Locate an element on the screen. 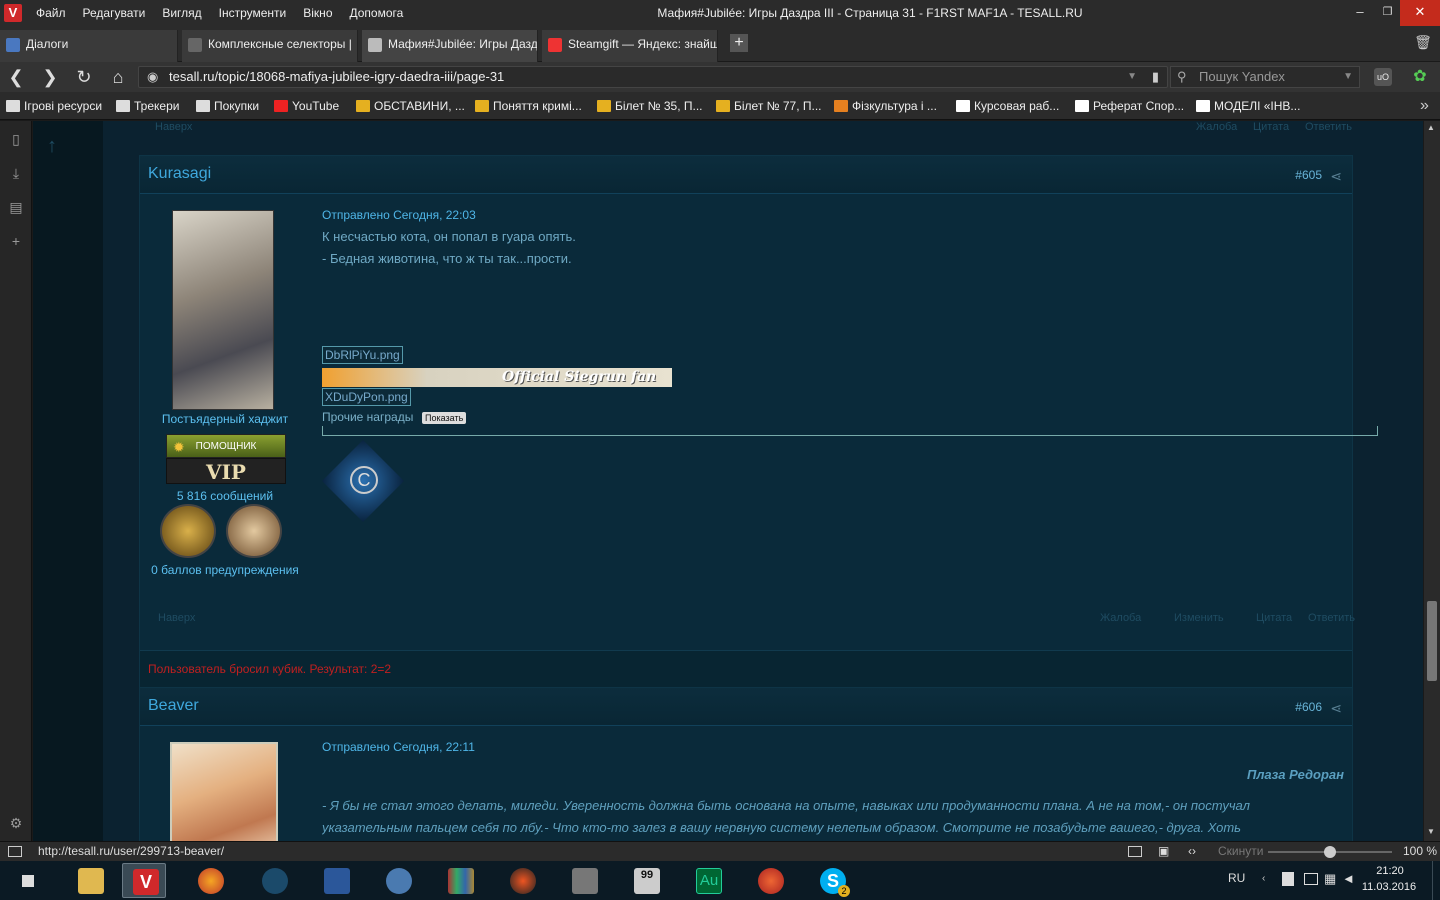 The width and height of the screenshot is (1440, 900). search-dropdown-icon: ▼ is located at coordinates (1348, 77).